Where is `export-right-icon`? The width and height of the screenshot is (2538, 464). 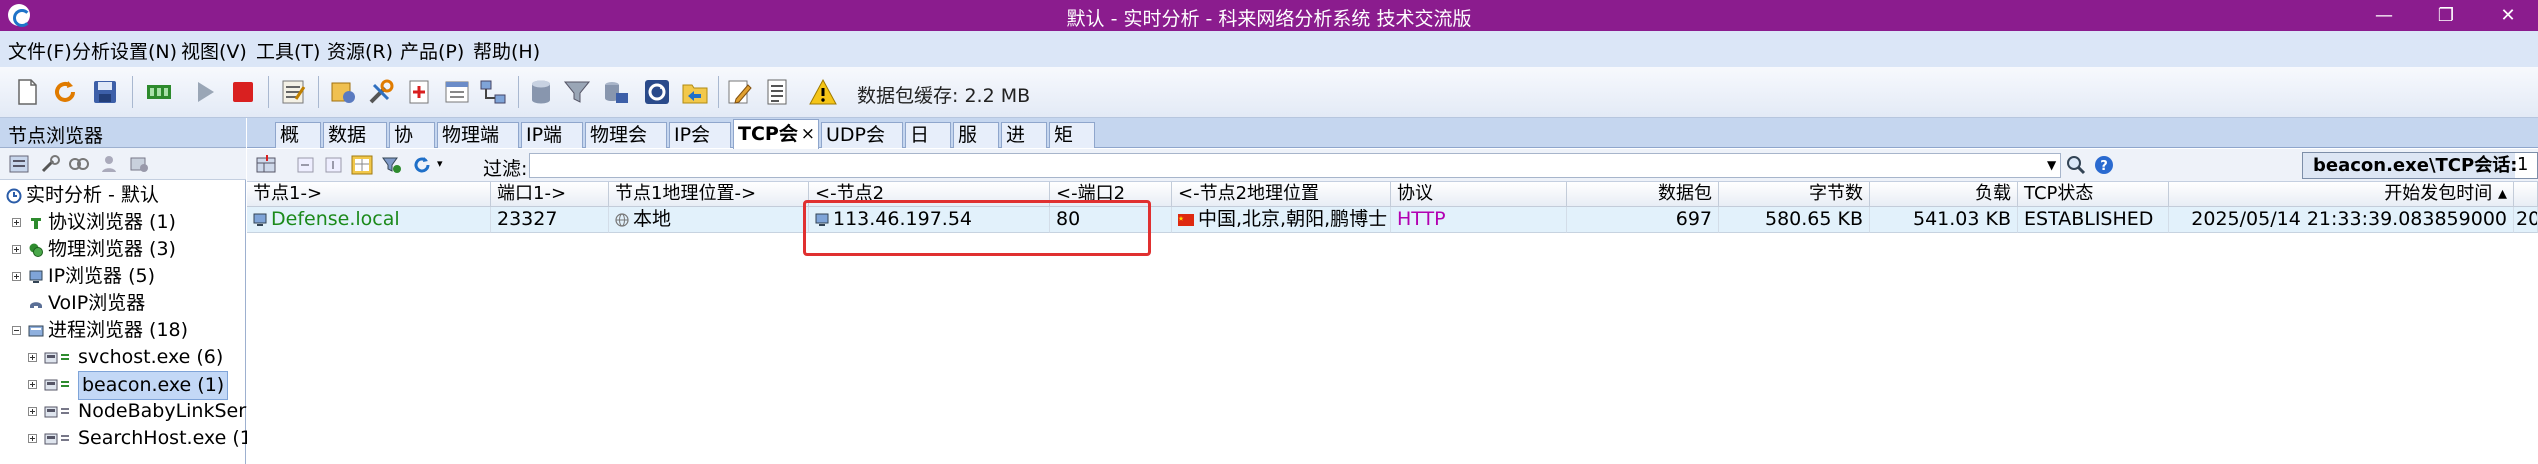
export-right-icon is located at coordinates (334, 165).